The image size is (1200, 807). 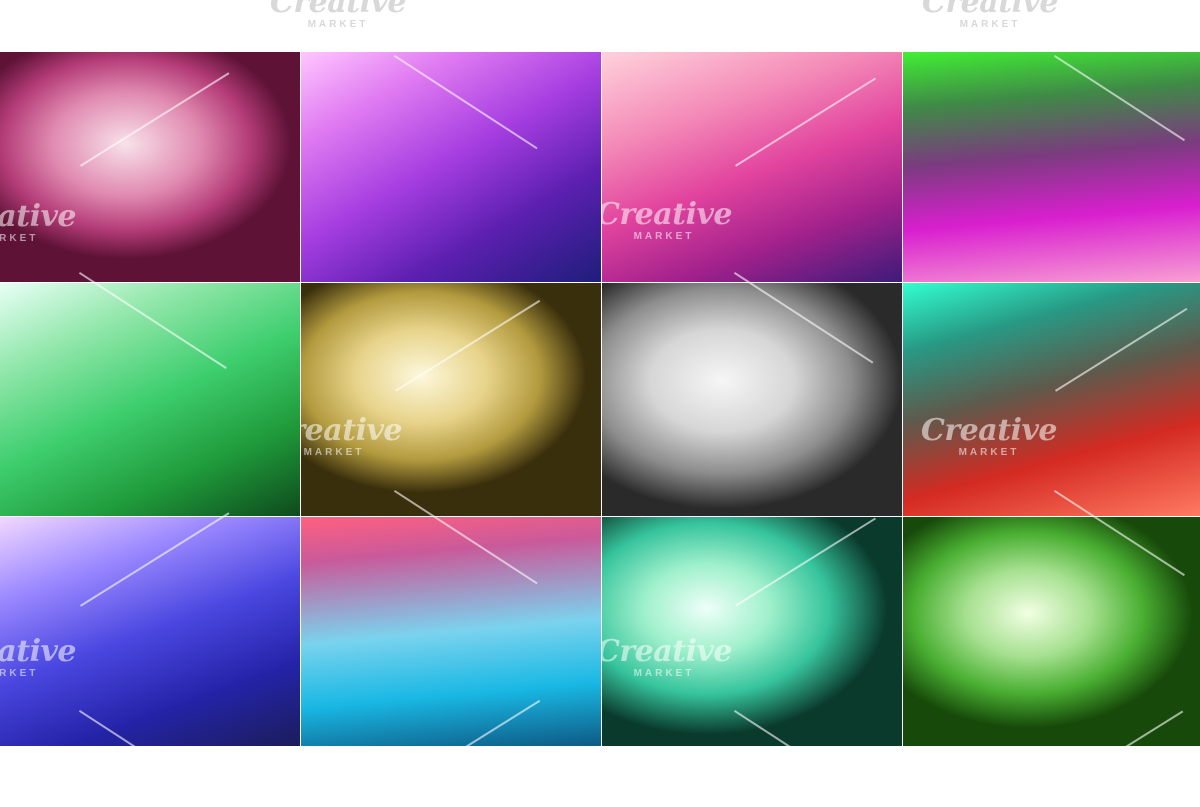 What do you see at coordinates (451, 167) in the screenshot?
I see `gradient-tile-violet-indigo` at bounding box center [451, 167].